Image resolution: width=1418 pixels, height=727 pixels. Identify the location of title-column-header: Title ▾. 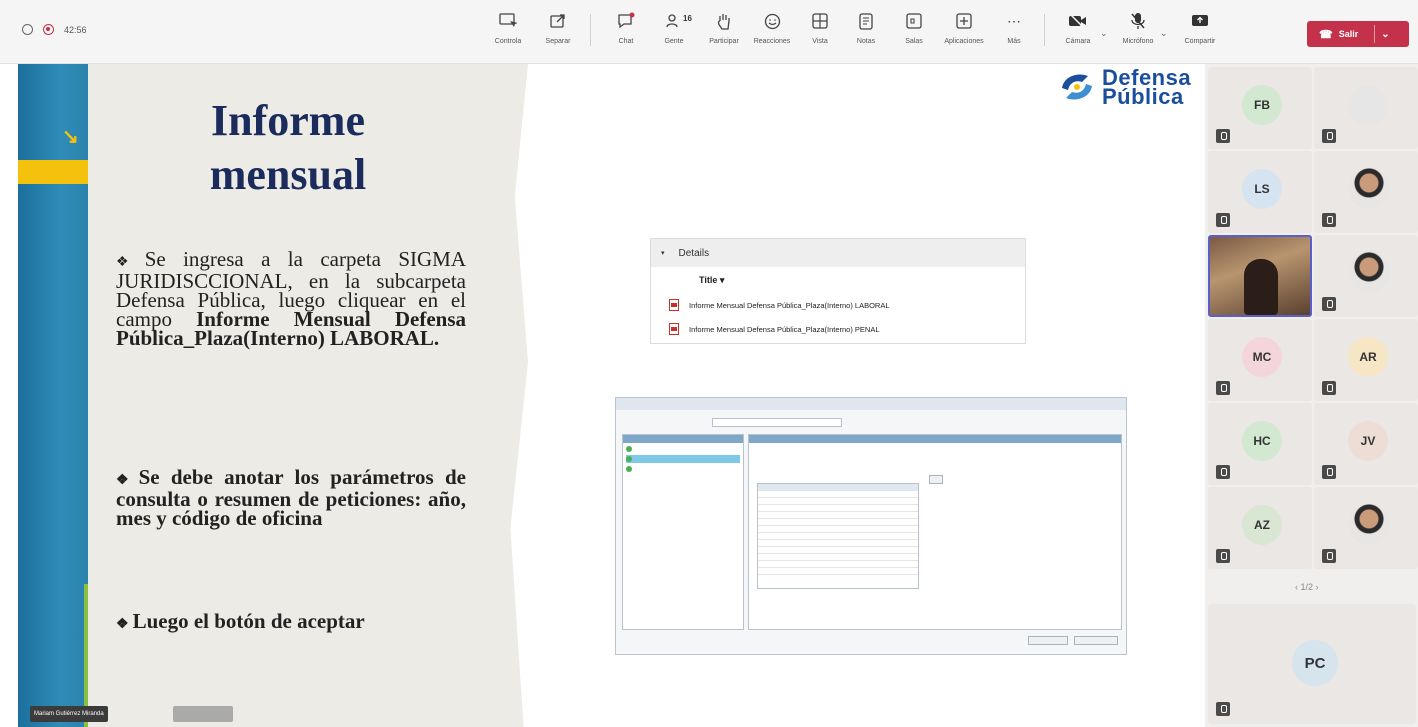
(711, 280).